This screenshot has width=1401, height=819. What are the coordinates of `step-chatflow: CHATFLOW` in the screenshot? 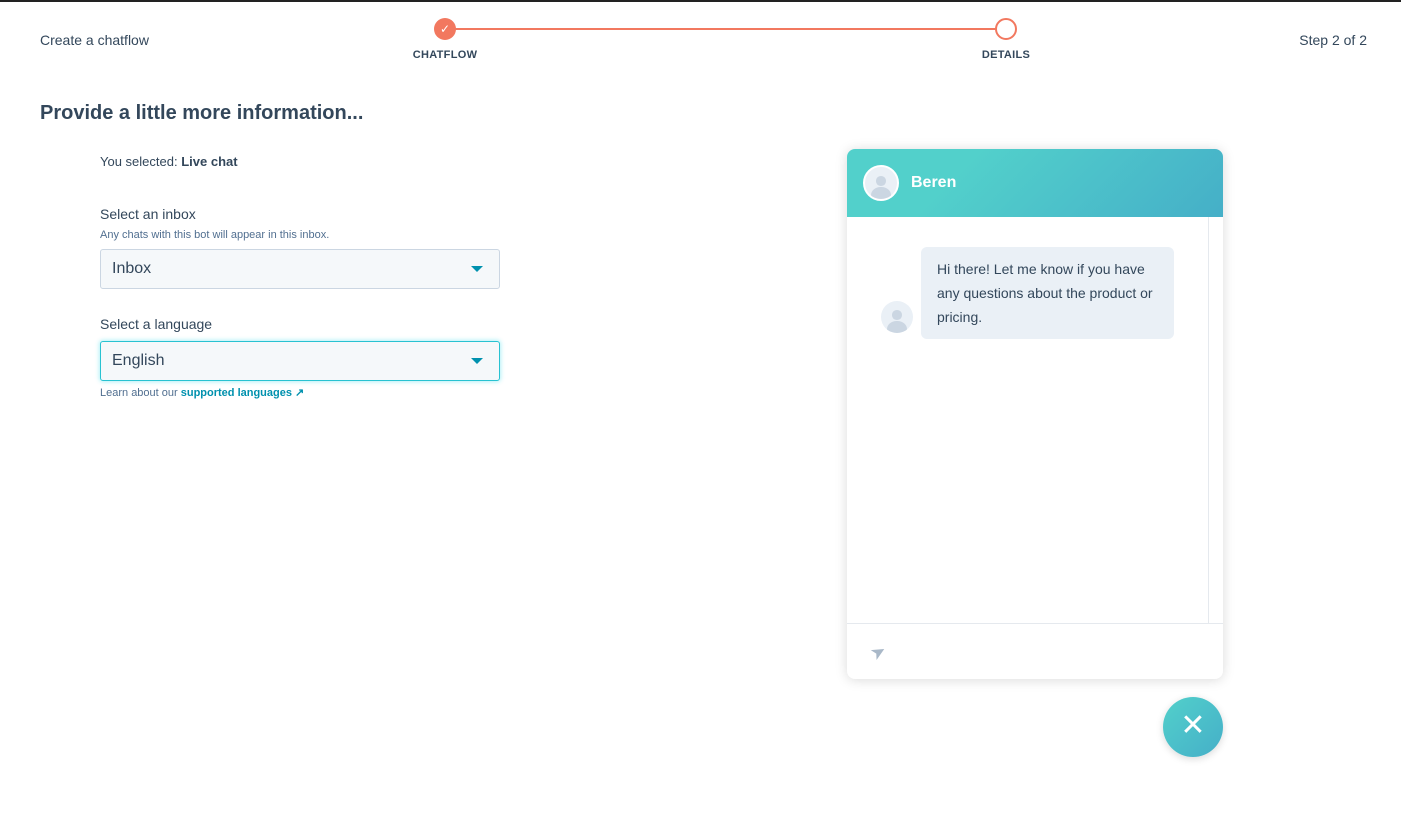 It's located at (445, 55).